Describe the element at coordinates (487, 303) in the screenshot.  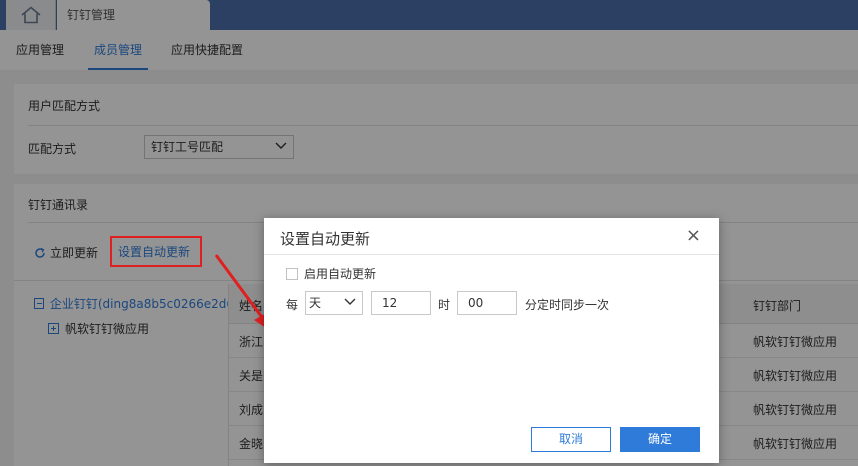
I see `minute-input: 00` at that location.